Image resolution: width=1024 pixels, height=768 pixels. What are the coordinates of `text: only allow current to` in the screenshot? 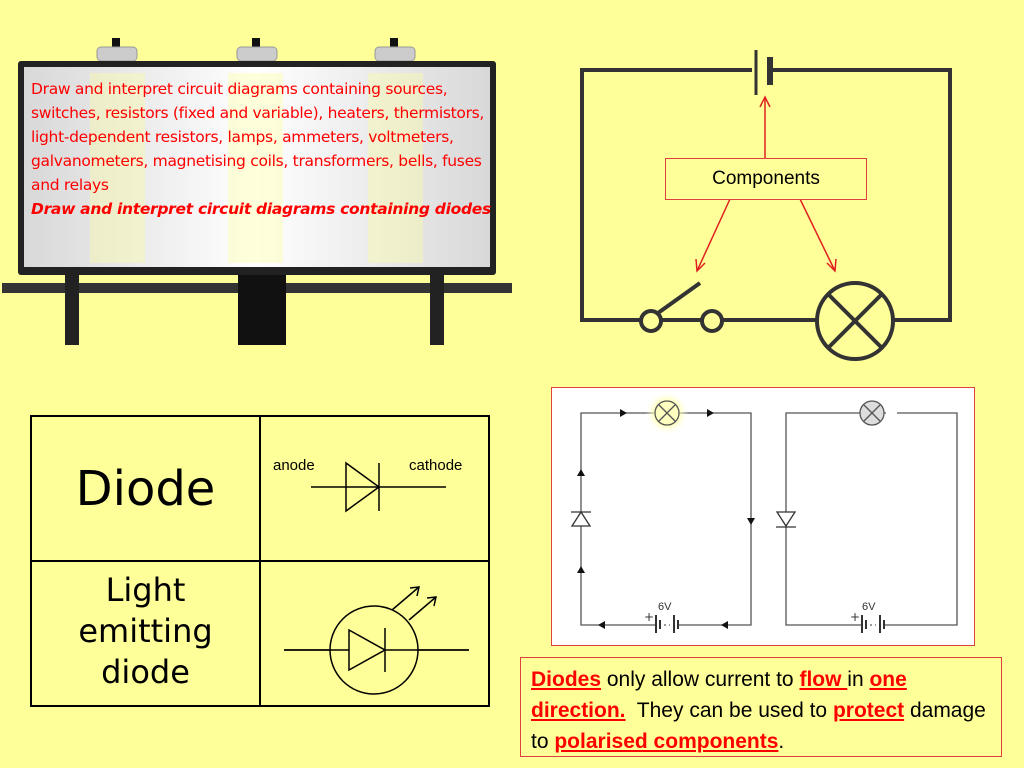 It's located at (700, 679).